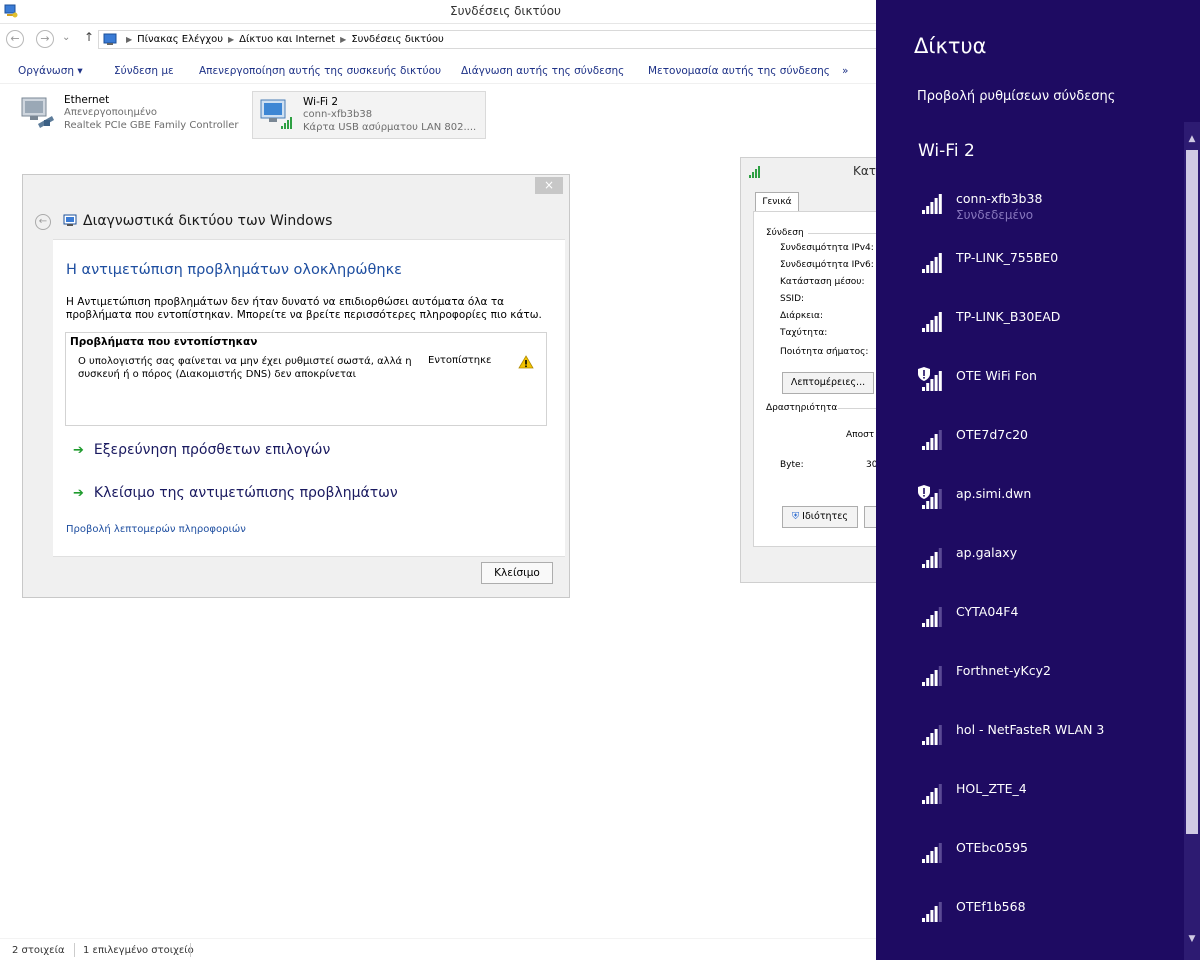  Describe the element at coordinates (1192, 492) in the screenshot. I see `scrollbar-thumb` at that location.